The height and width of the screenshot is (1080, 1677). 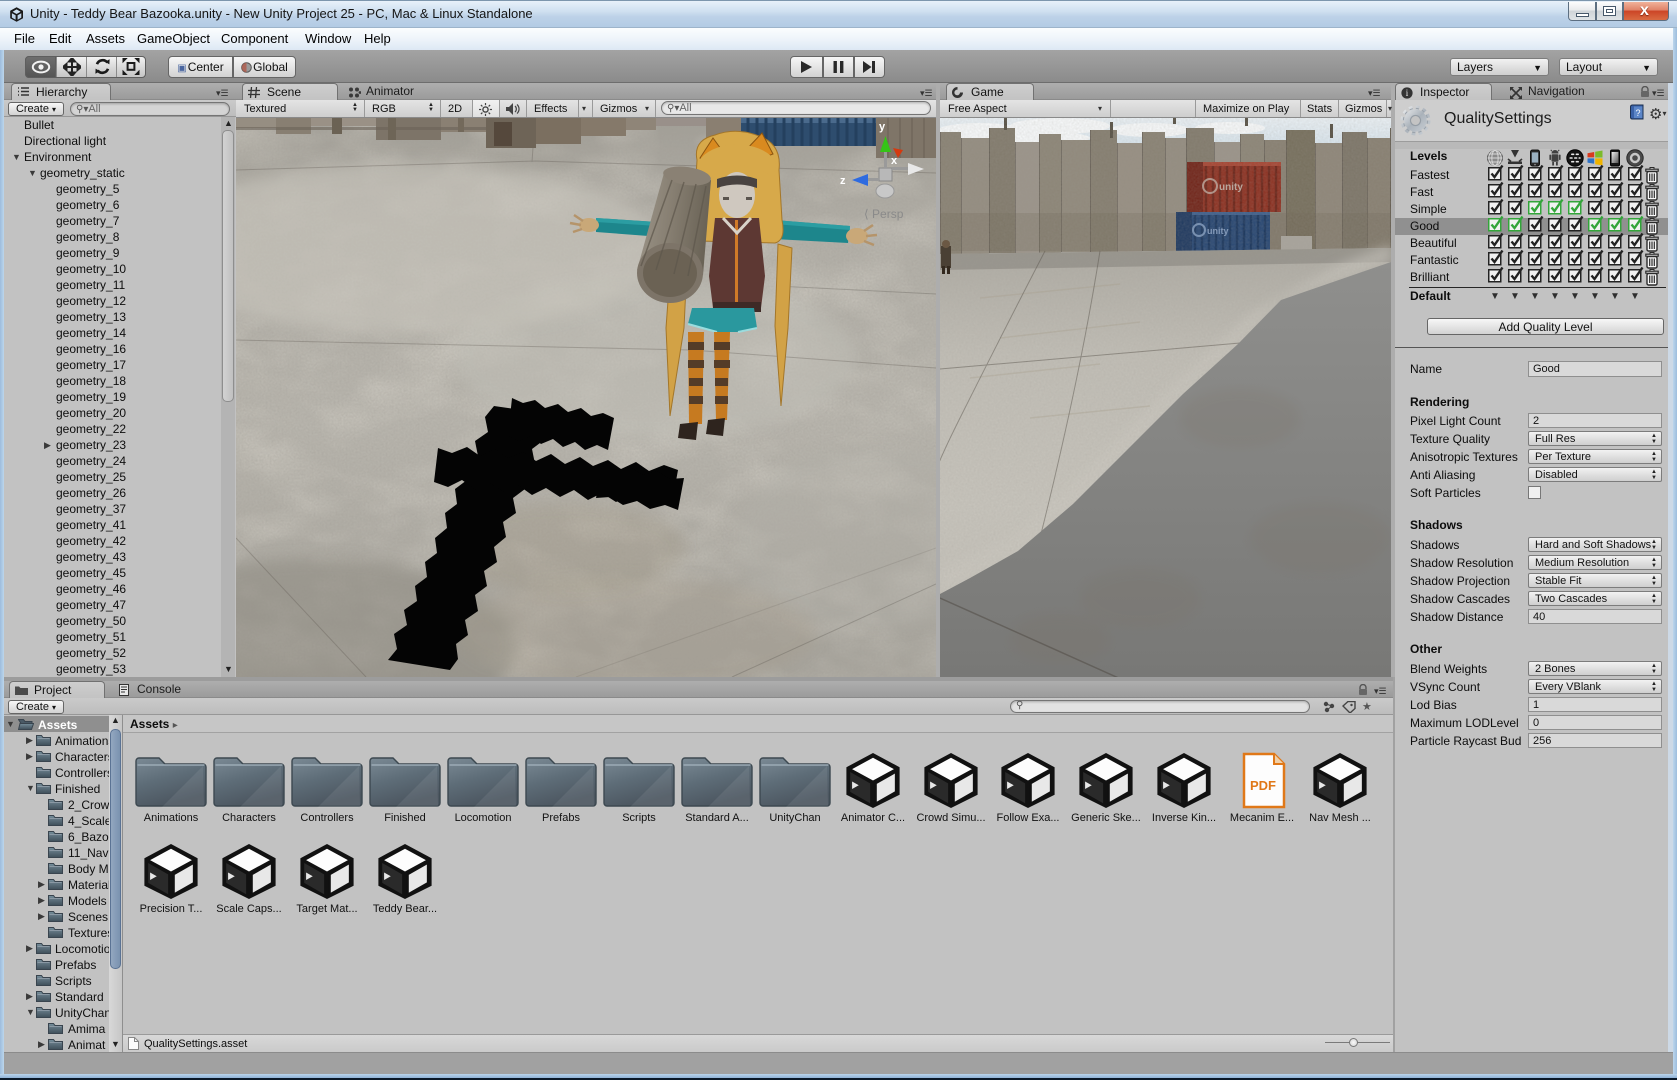 What do you see at coordinates (843, 181) in the screenshot?
I see `svg-text: z` at bounding box center [843, 181].